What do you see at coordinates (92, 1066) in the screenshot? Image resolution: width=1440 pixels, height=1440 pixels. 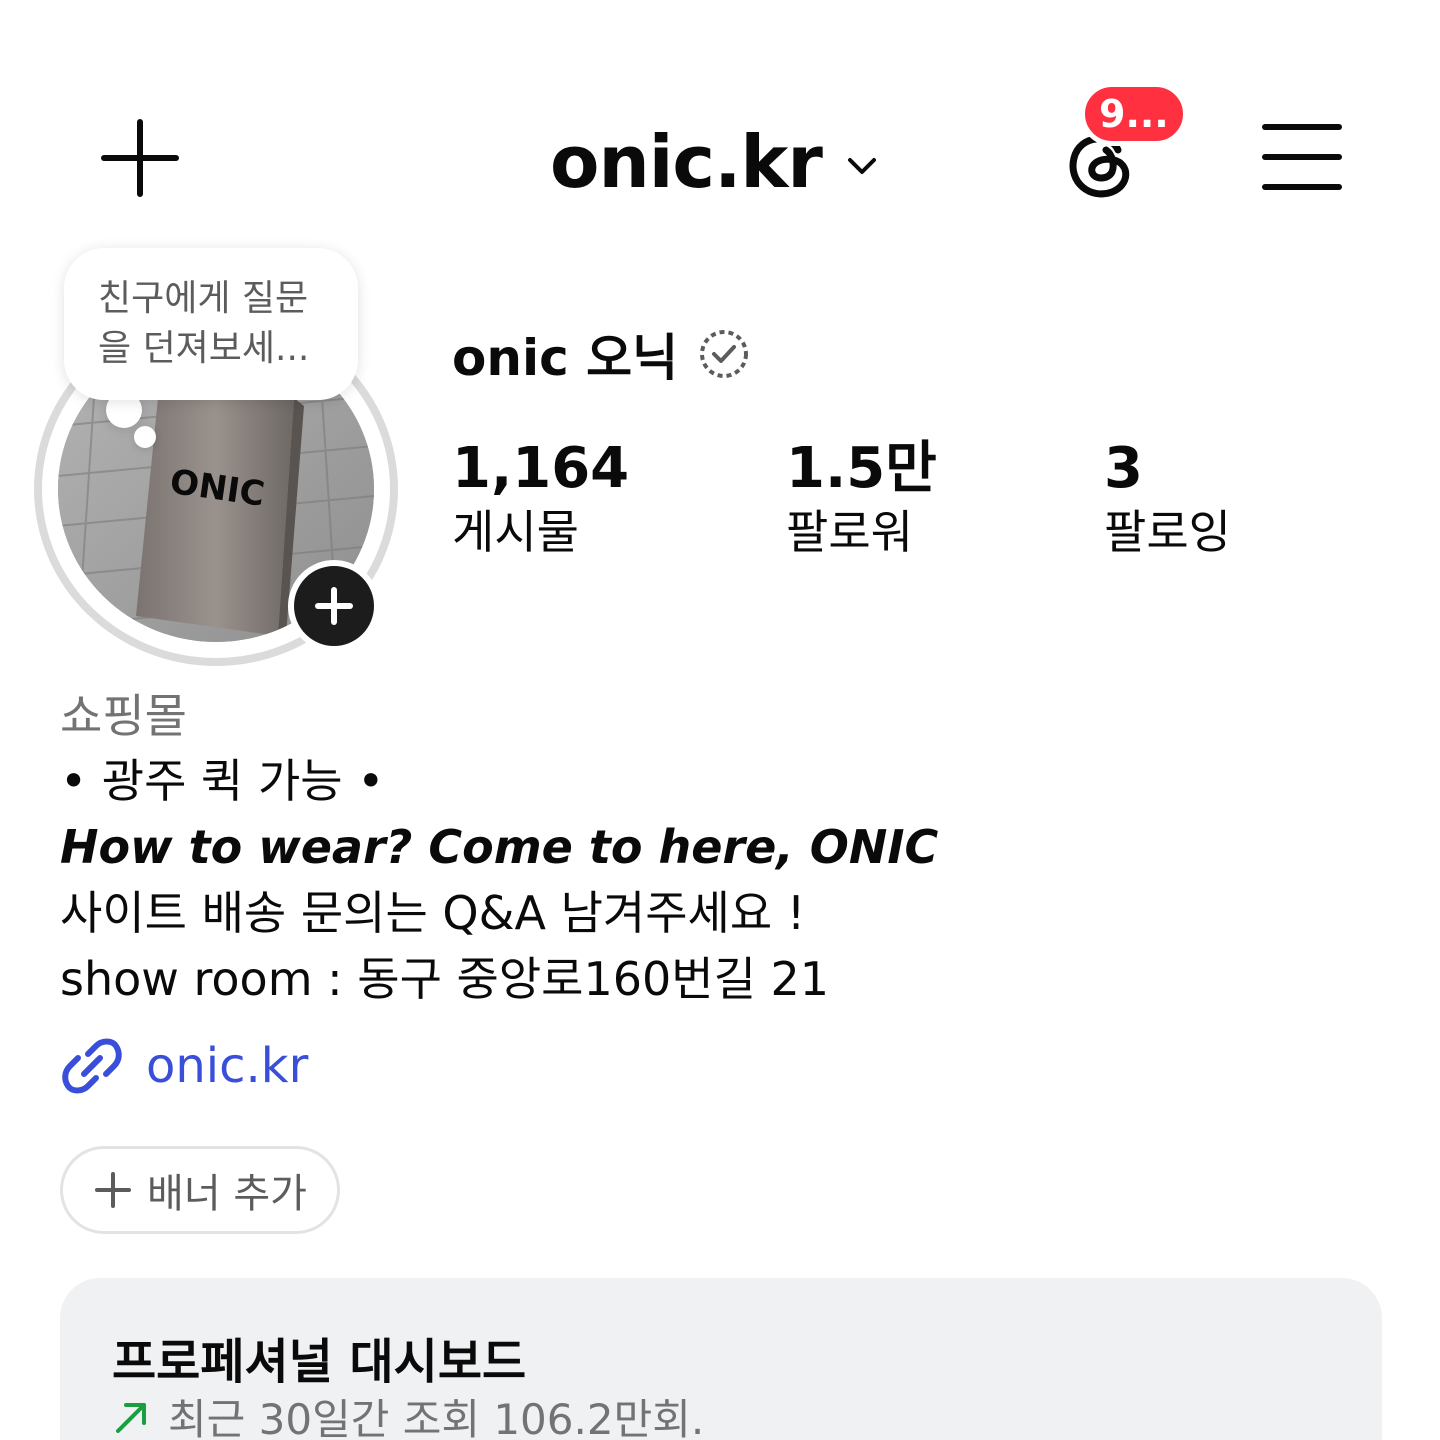 I see `link-icon` at bounding box center [92, 1066].